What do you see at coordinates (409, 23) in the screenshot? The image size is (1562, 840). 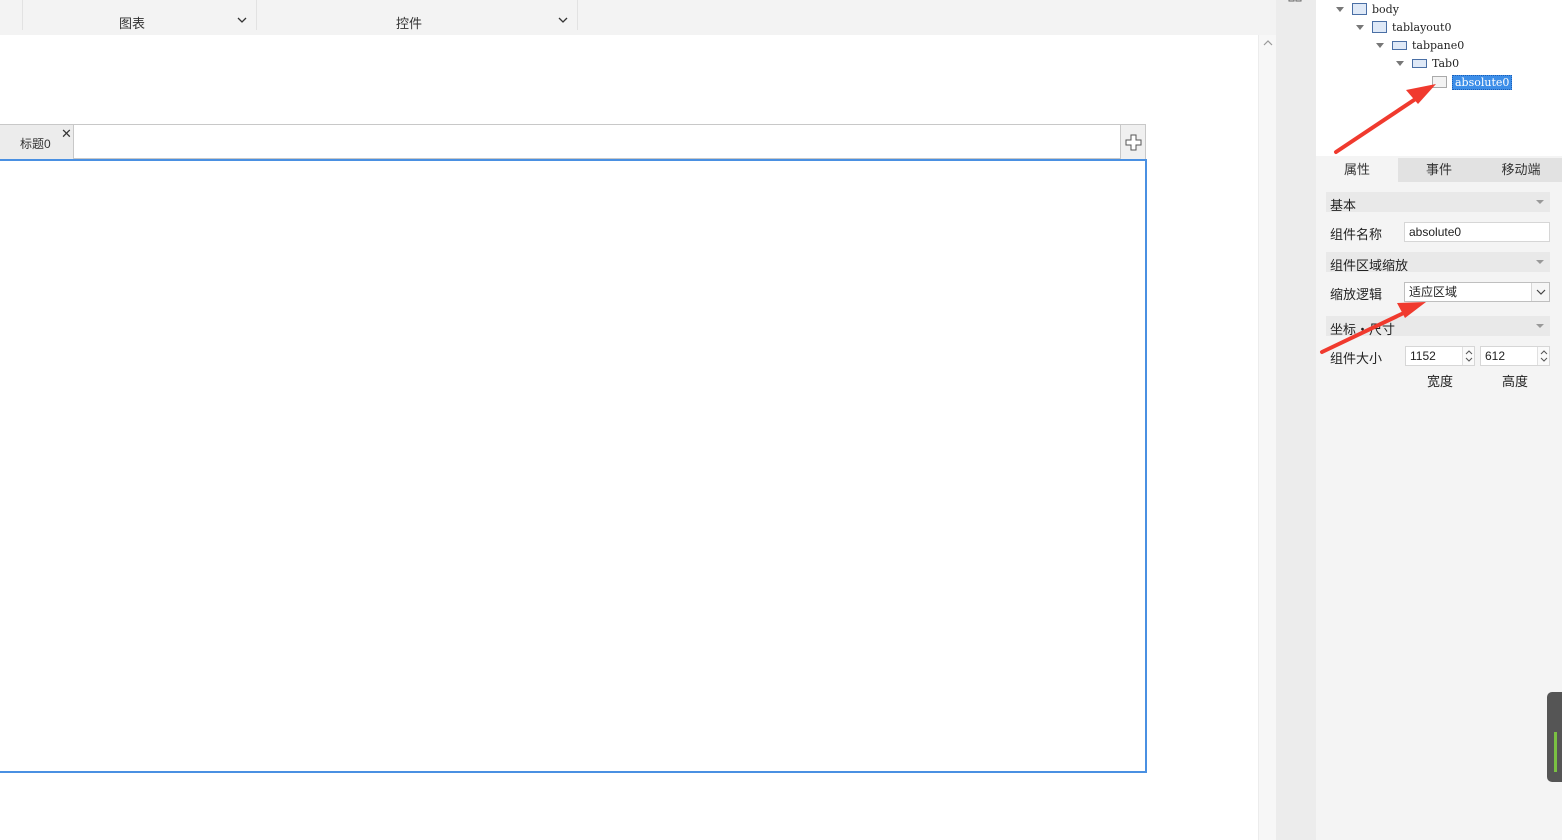 I see `toolbar-group-label: 控件` at bounding box center [409, 23].